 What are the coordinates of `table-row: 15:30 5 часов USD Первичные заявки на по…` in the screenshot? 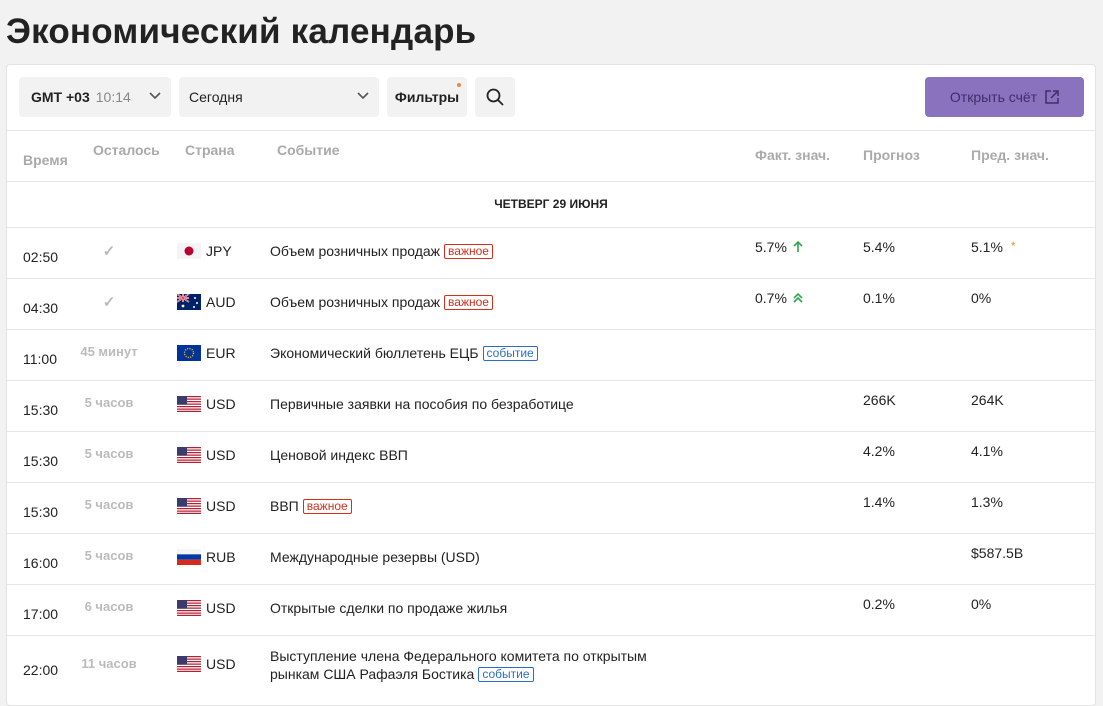 It's located at (551, 406).